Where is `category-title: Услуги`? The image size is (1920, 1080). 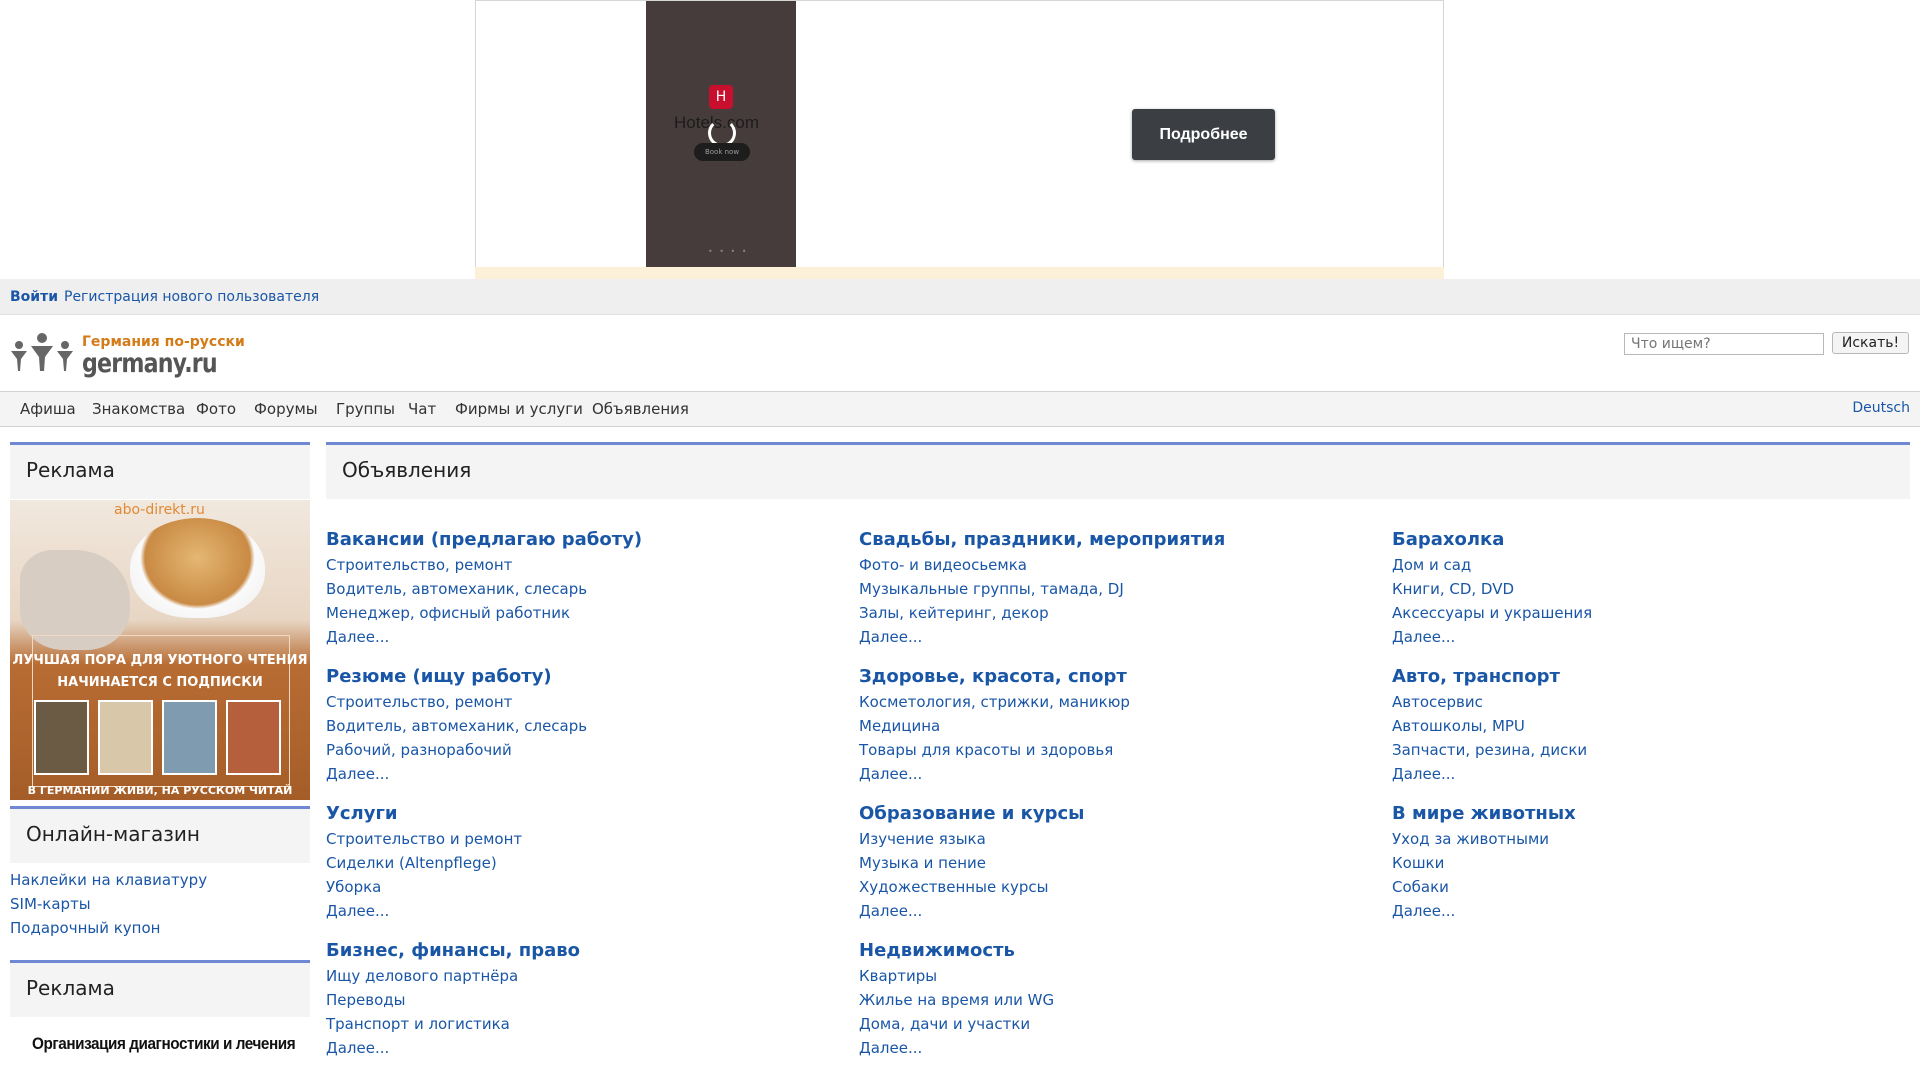 category-title: Услуги is located at coordinates (586, 814).